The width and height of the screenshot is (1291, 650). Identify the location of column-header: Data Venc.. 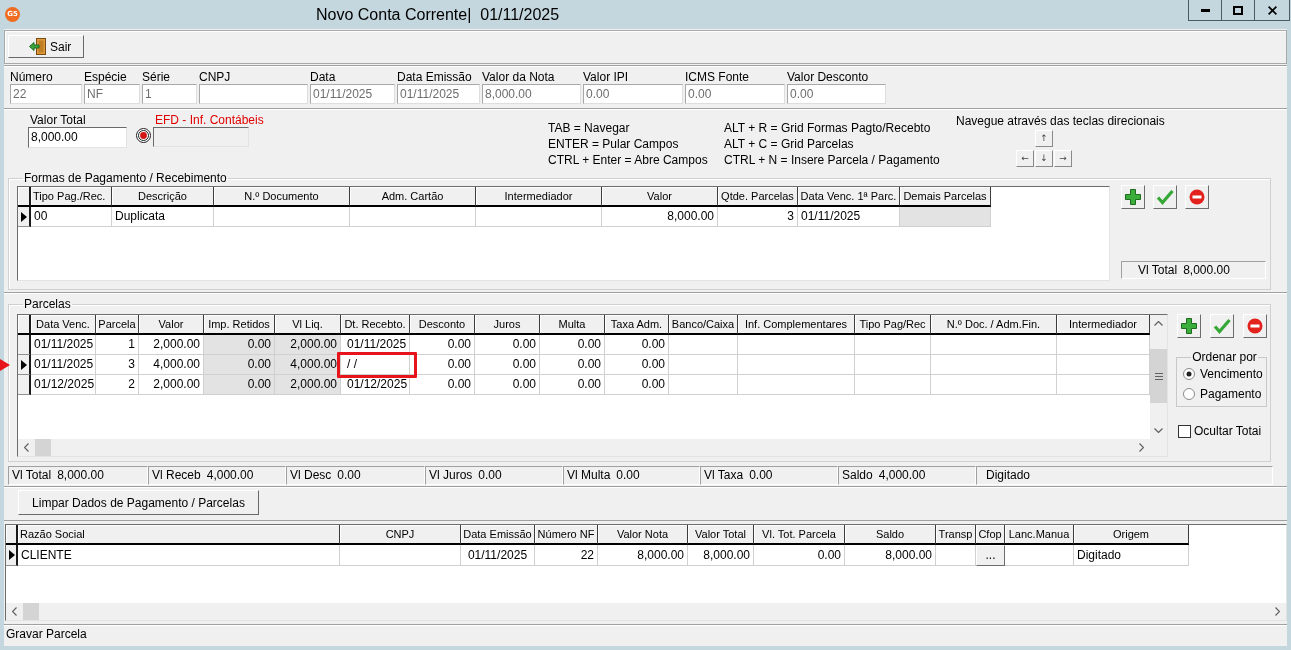
(63, 325).